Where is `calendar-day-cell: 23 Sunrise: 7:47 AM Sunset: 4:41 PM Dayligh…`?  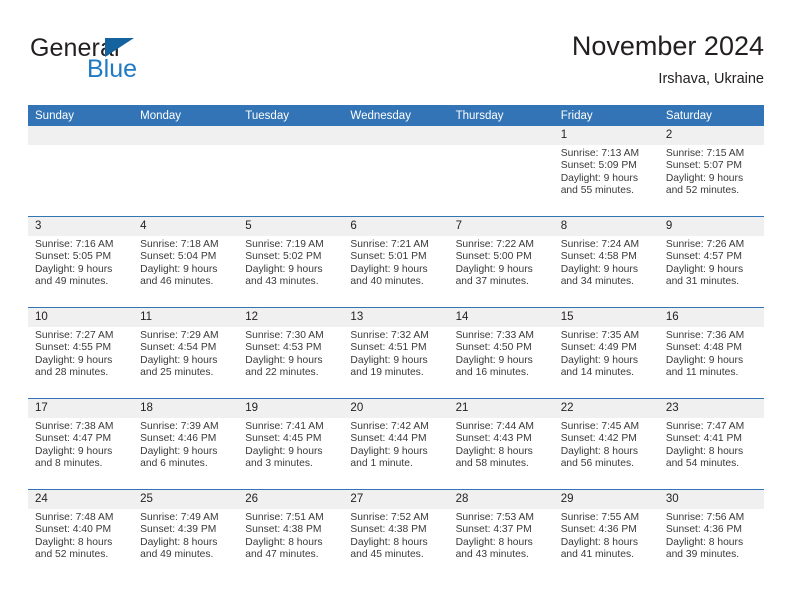
calendar-day-cell: 23 Sunrise: 7:47 AM Sunset: 4:41 PM Dayligh… is located at coordinates (711, 444).